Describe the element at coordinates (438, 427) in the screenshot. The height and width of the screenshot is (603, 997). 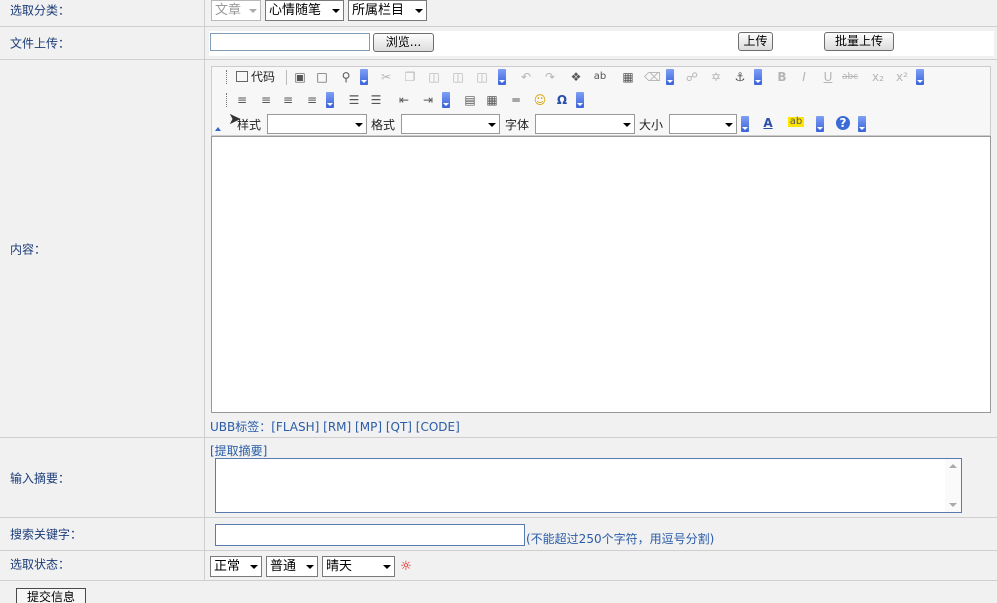
I see `ubb-code-link: [CODE]` at that location.